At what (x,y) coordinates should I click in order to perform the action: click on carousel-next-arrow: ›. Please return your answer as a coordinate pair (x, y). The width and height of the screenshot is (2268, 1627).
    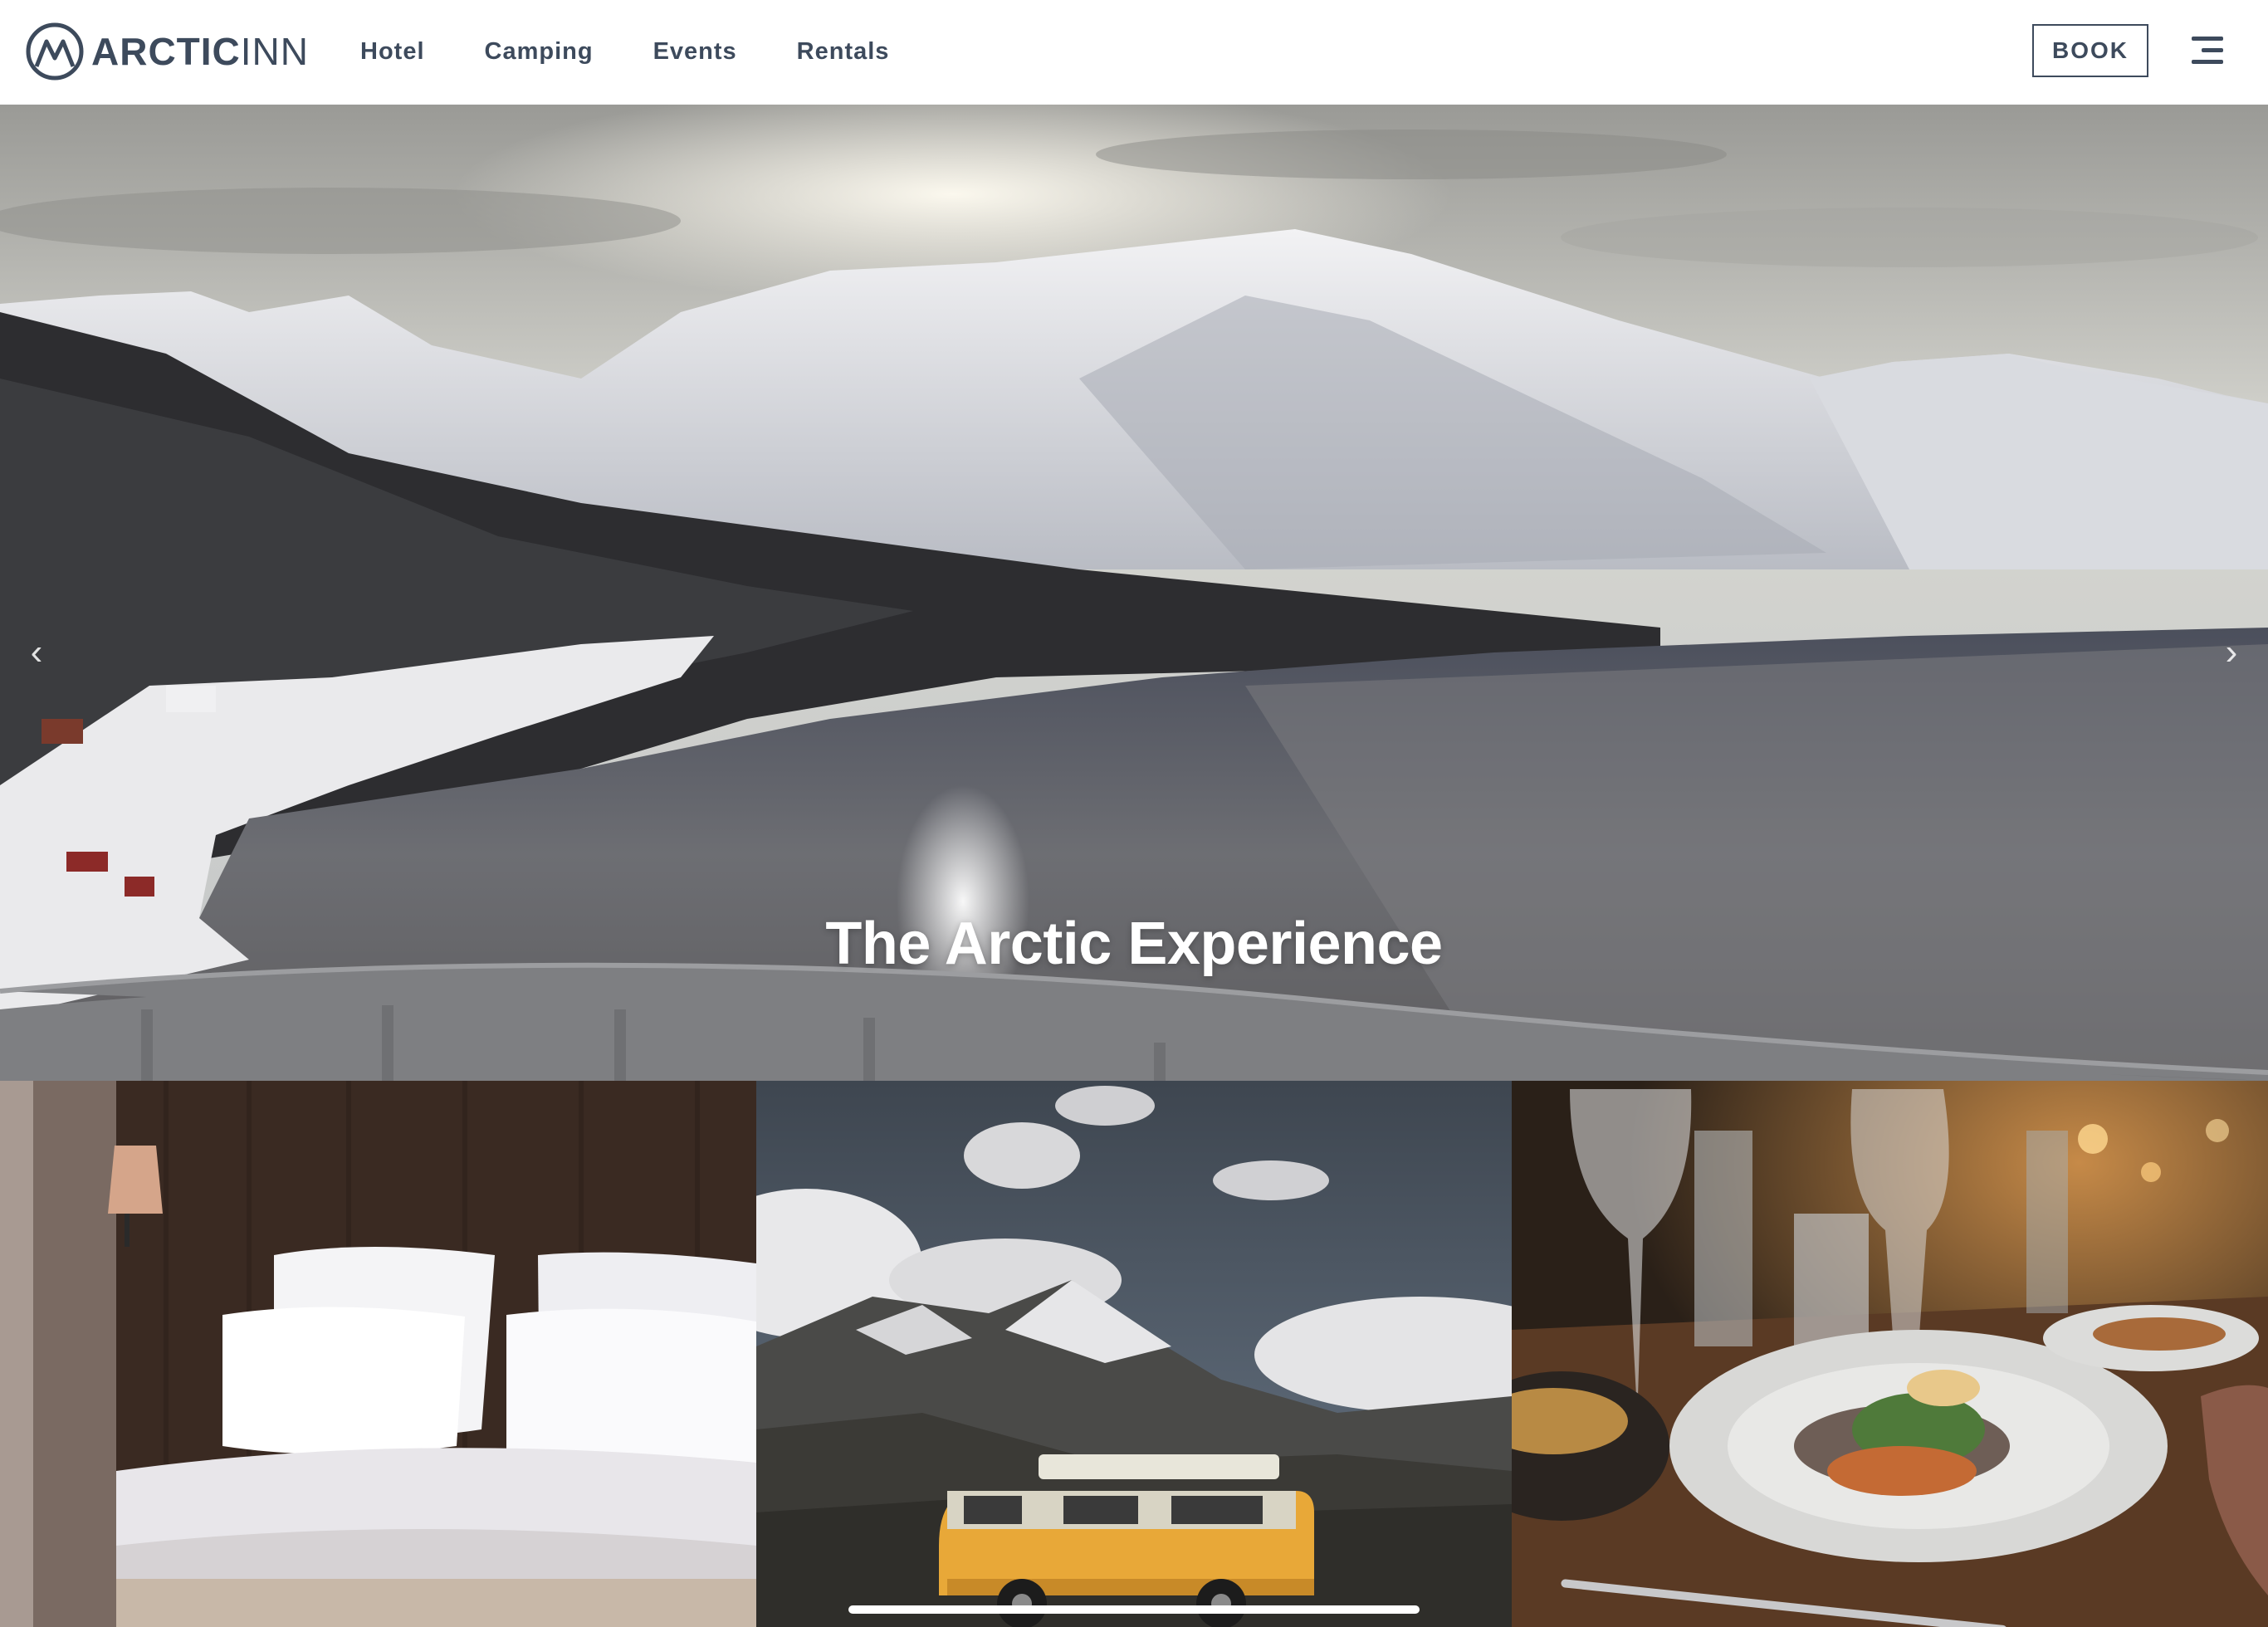
    Looking at the image, I should click on (2231, 652).